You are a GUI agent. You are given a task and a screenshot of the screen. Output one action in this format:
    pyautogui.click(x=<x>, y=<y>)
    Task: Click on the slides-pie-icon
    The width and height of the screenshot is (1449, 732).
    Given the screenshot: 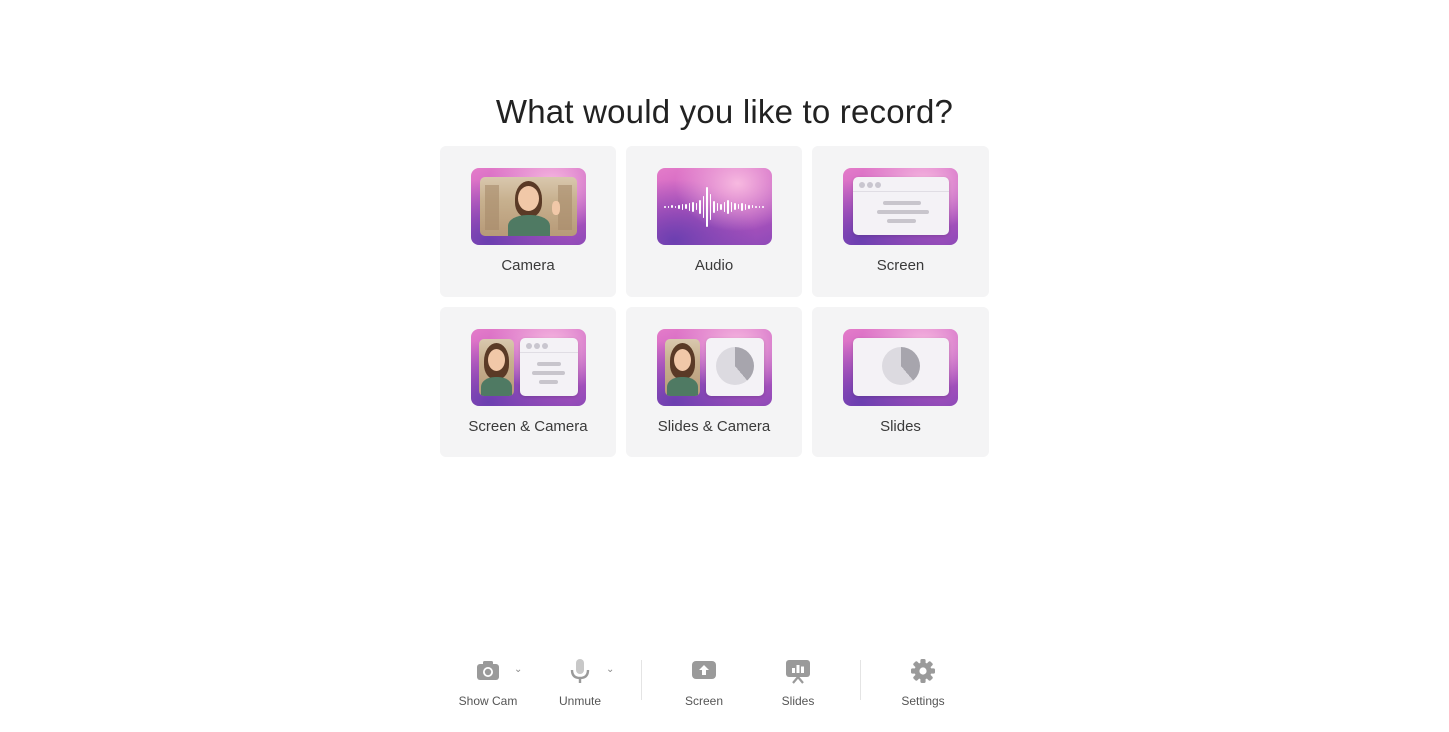 What is the action you would take?
    pyautogui.click(x=900, y=367)
    